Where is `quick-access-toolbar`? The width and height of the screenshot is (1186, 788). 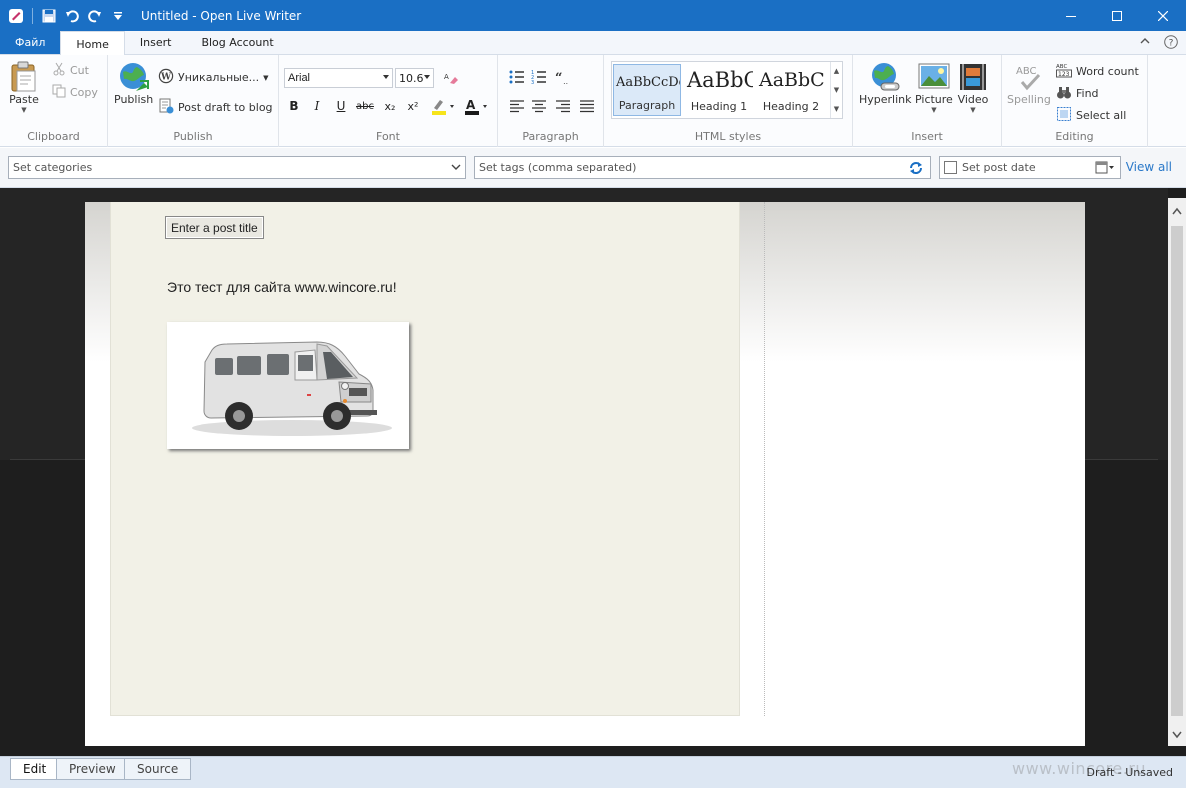 quick-access-toolbar is located at coordinates (65, 15).